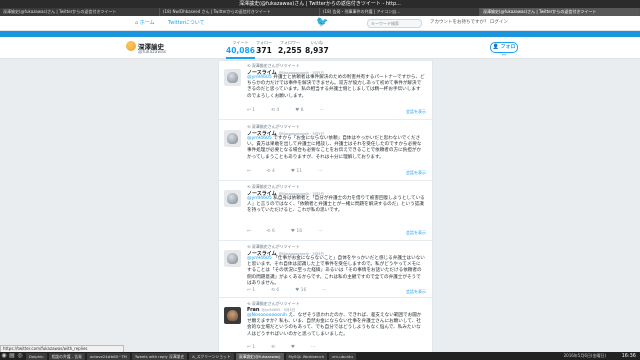  I want to click on stat-tweets: ツイート 40,086, so click(240, 49).